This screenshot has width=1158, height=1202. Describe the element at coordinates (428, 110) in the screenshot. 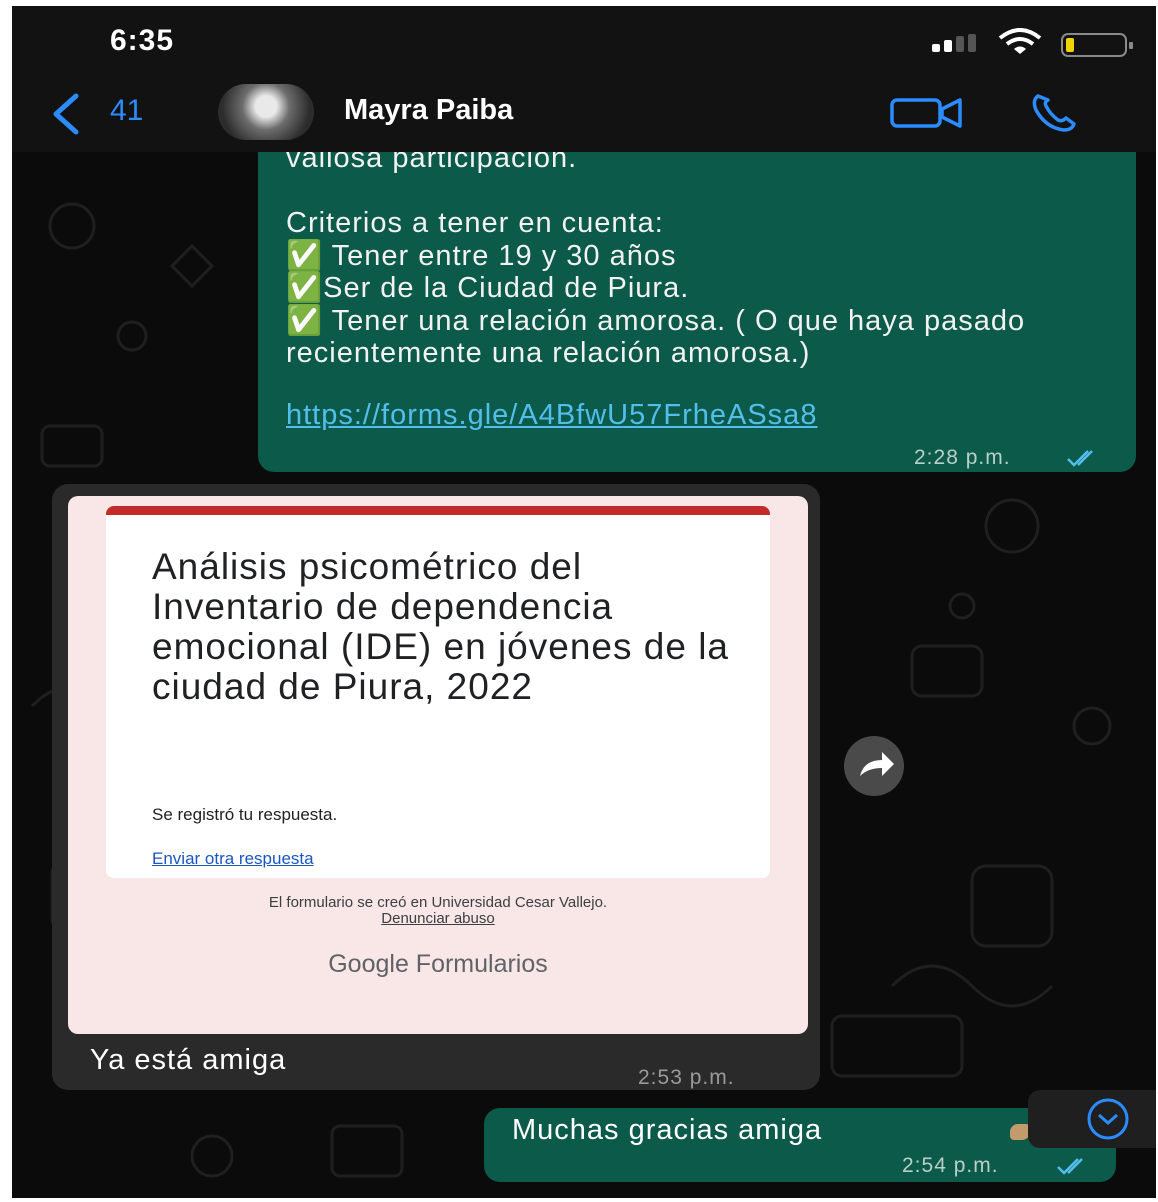

I see `contact-name: Mayra Paiba` at that location.